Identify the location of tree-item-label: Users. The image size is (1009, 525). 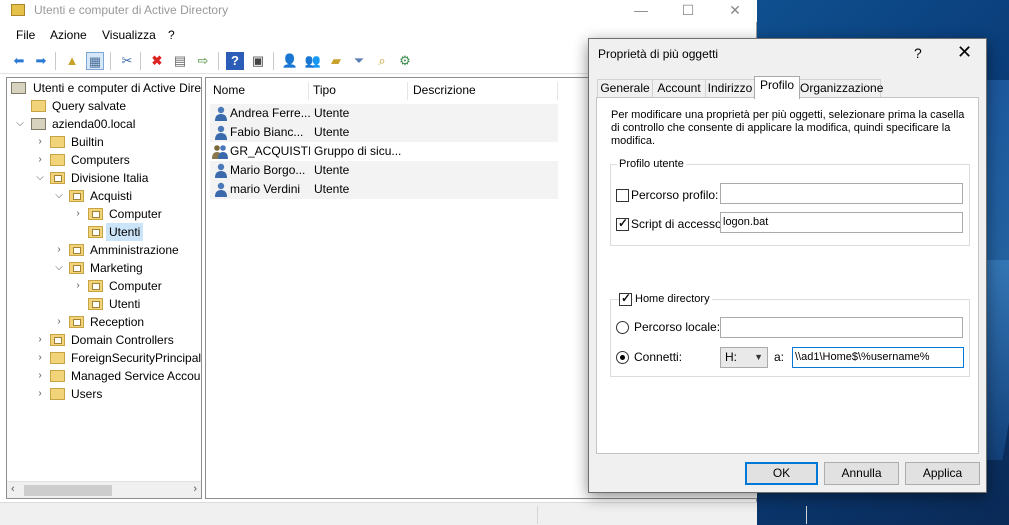
(87, 394).